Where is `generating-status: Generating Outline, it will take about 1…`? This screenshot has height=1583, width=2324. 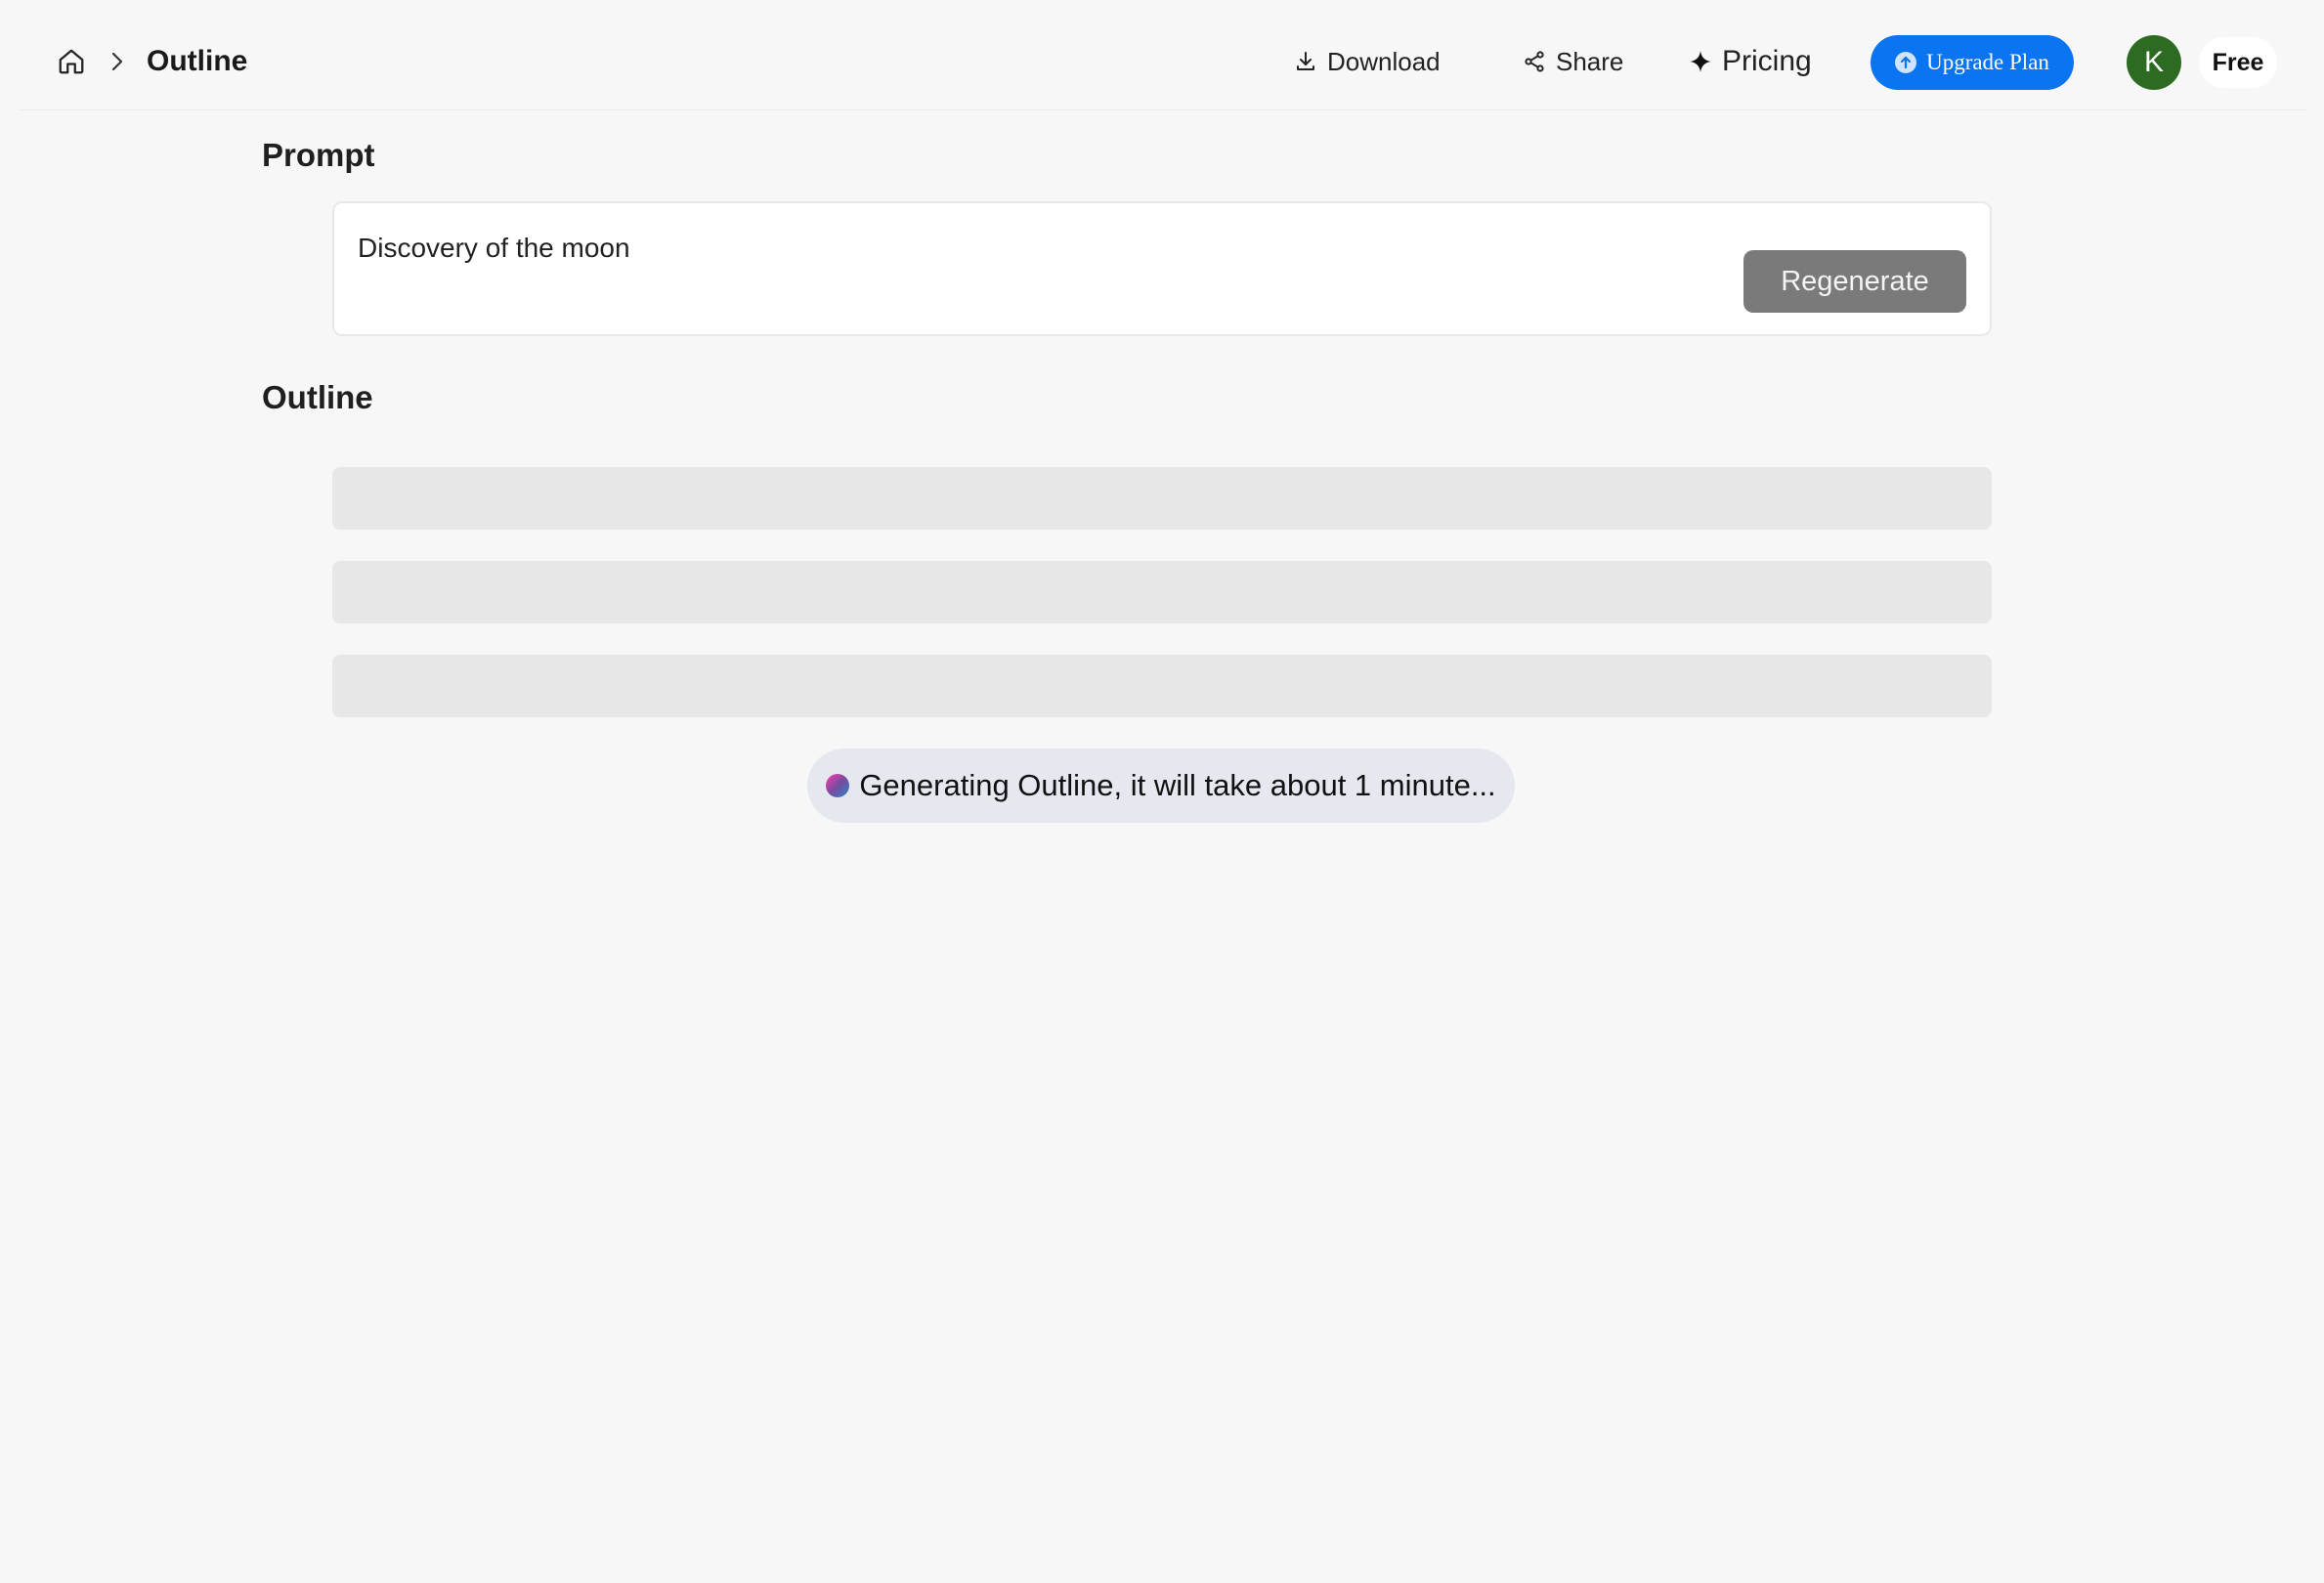 generating-status: Generating Outline, it will take about 1… is located at coordinates (1161, 786).